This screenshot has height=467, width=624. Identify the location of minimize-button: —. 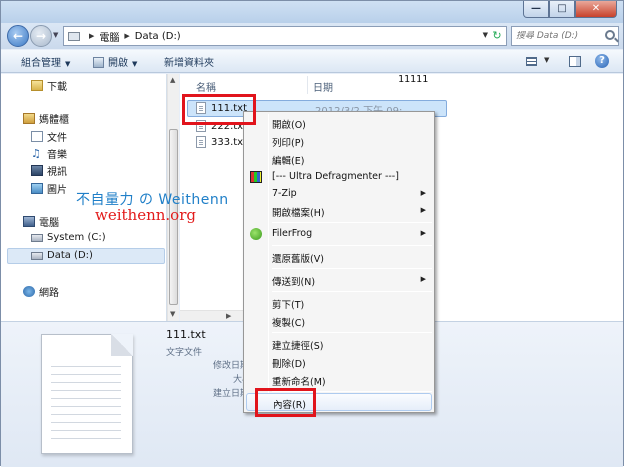
(536, 9).